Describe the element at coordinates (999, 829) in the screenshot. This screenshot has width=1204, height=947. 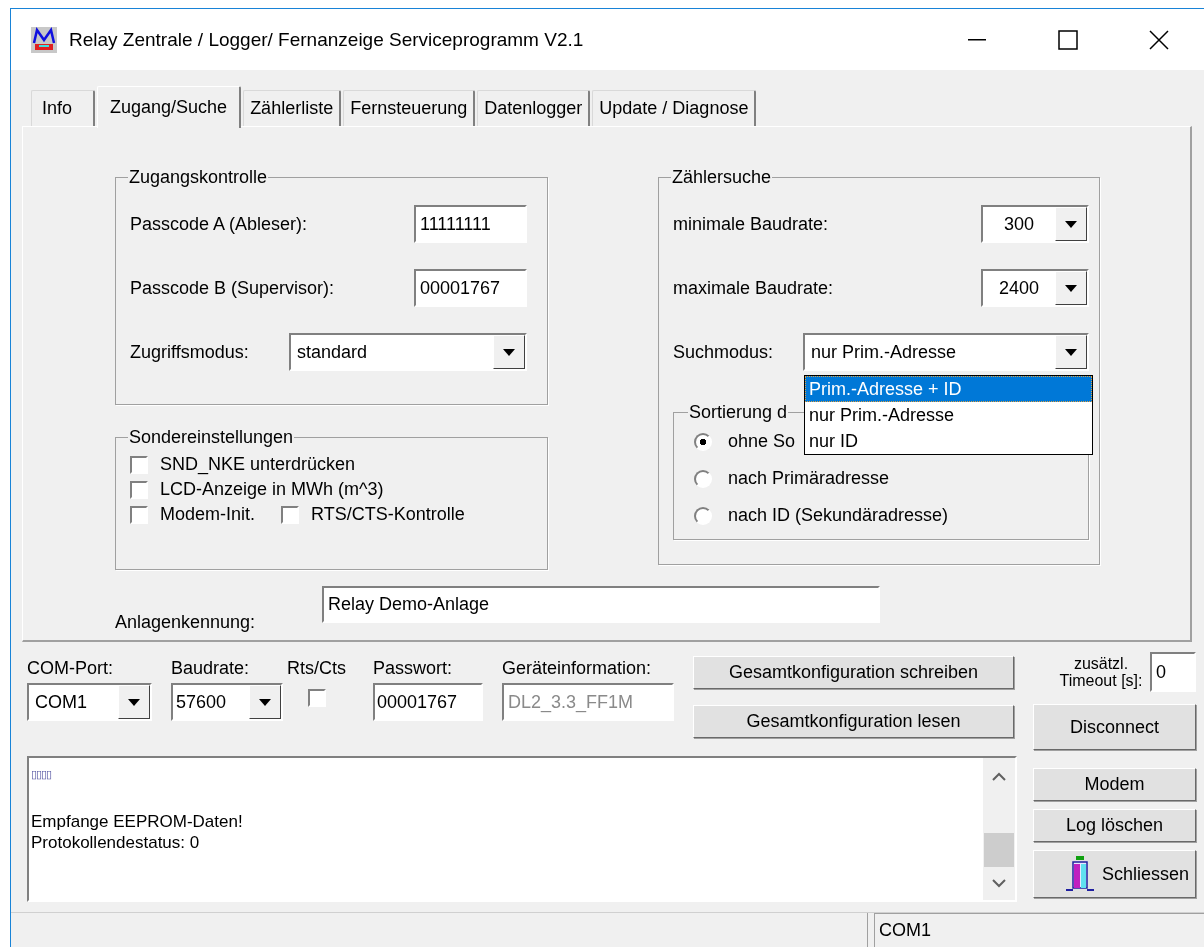
I see `scrollbar` at that location.